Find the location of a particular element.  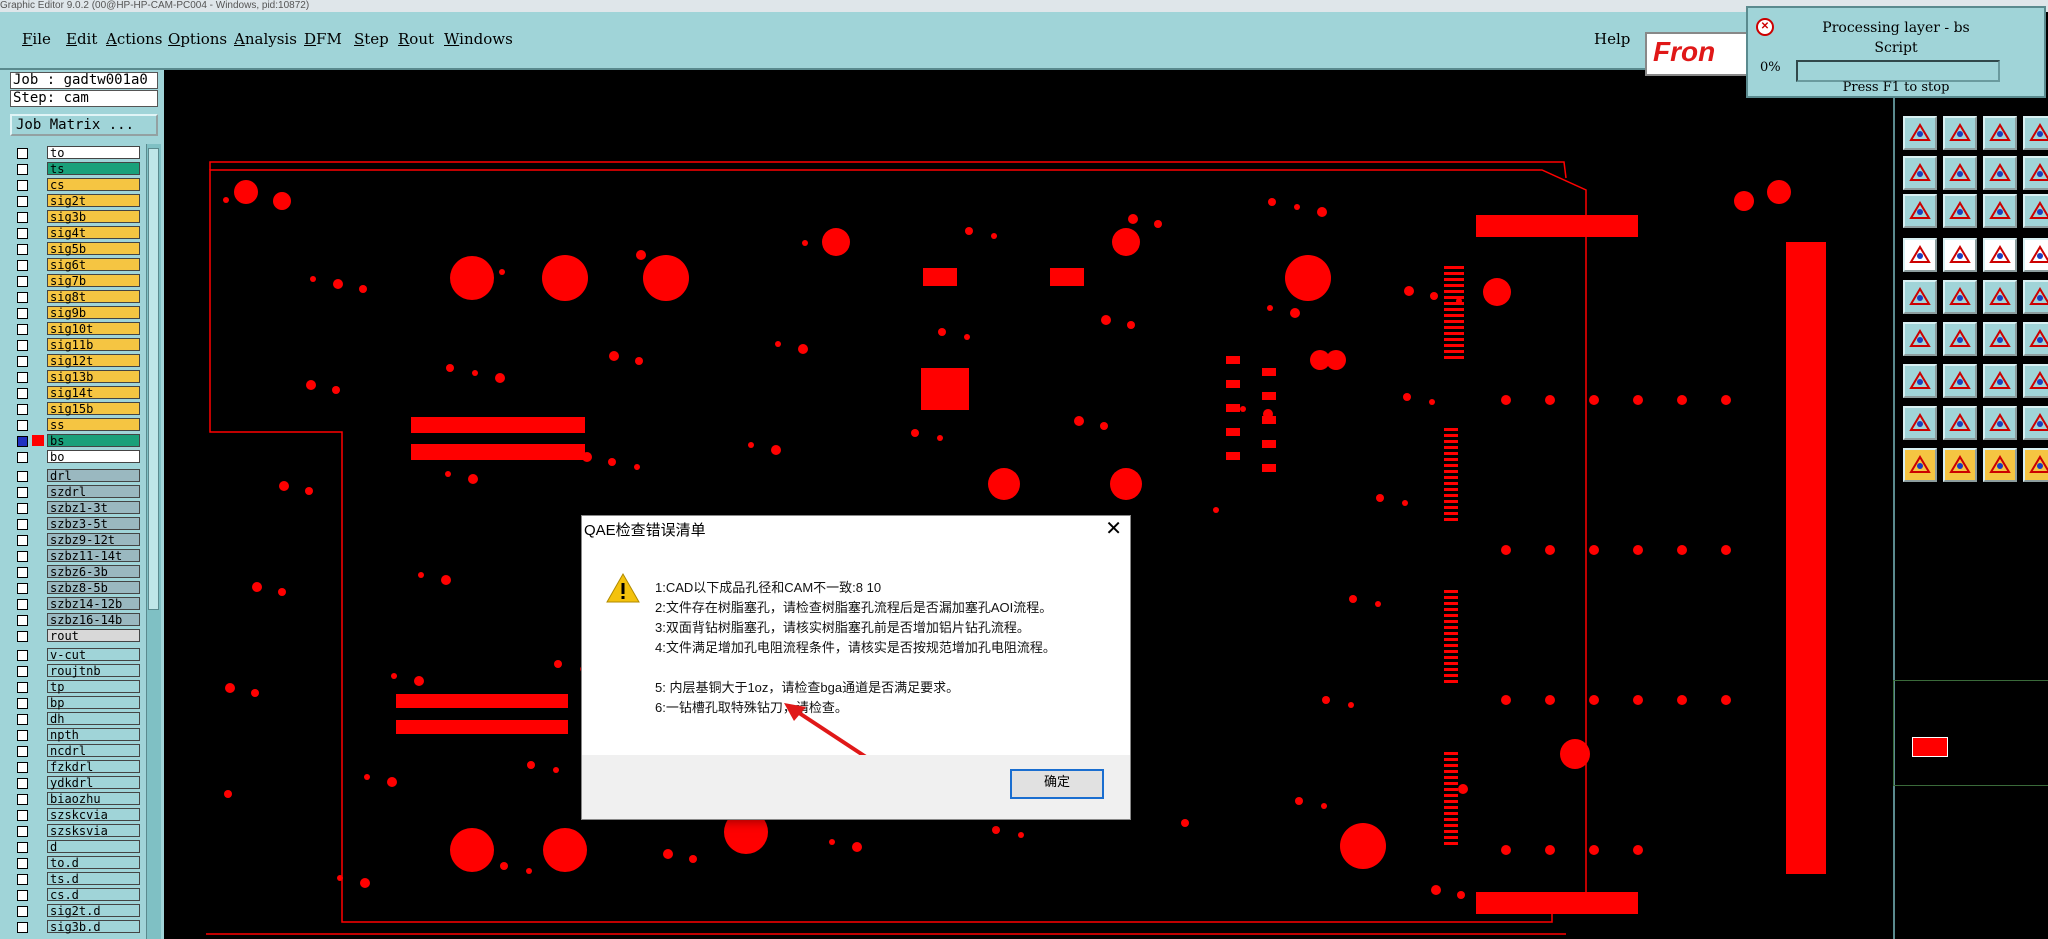

menu-rout: Rout is located at coordinates (416, 39).